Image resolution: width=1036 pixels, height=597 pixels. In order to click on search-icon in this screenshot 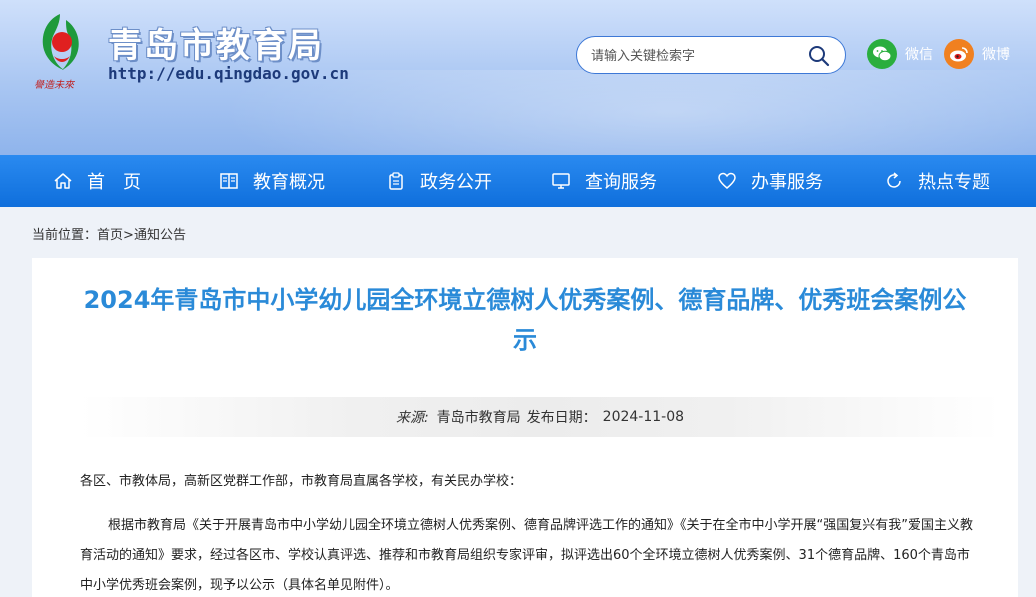, I will do `click(819, 56)`.